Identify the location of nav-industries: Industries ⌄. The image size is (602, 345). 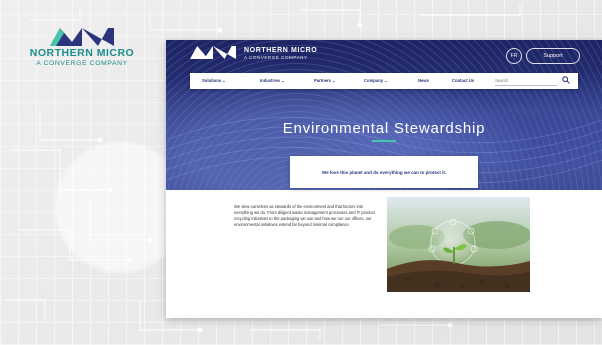
(272, 80).